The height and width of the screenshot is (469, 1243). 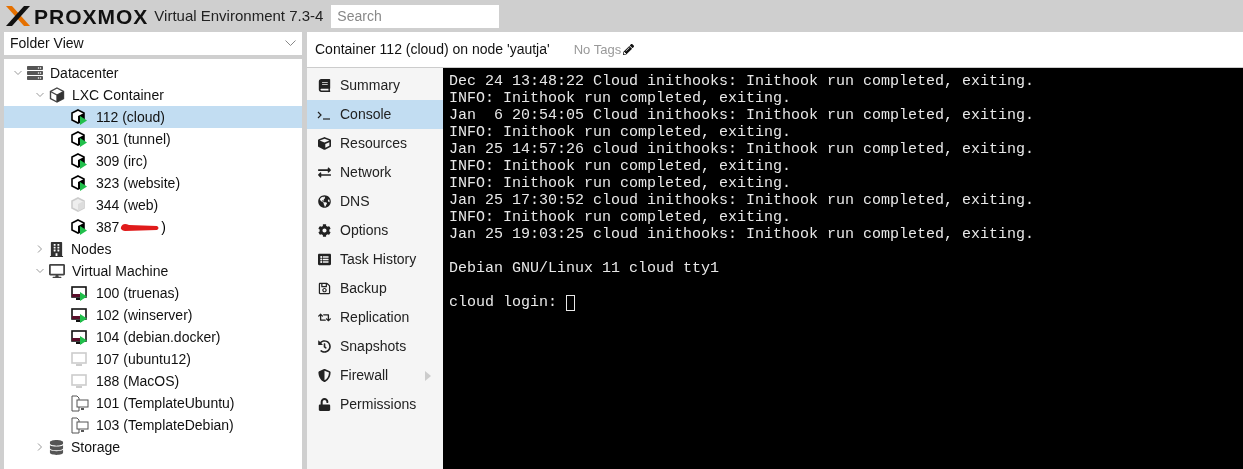 What do you see at coordinates (415, 16) in the screenshot?
I see `search-field: Search` at bounding box center [415, 16].